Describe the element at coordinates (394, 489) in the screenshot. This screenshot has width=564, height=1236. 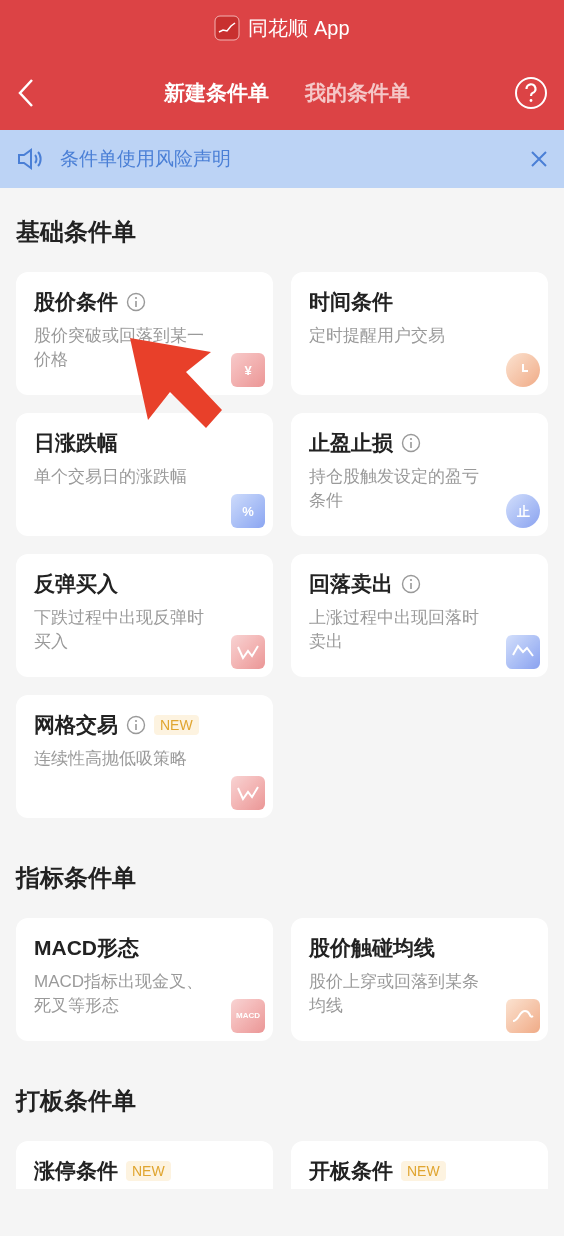
I see `card-description: 持仓股触发设定的盈亏条件` at that location.